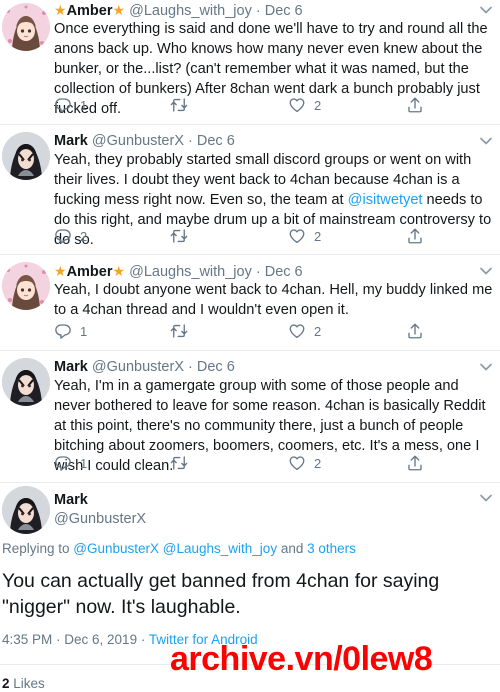 The width and height of the screenshot is (500, 692). What do you see at coordinates (38, 548) in the screenshot?
I see `replying-prefix: Replying to` at bounding box center [38, 548].